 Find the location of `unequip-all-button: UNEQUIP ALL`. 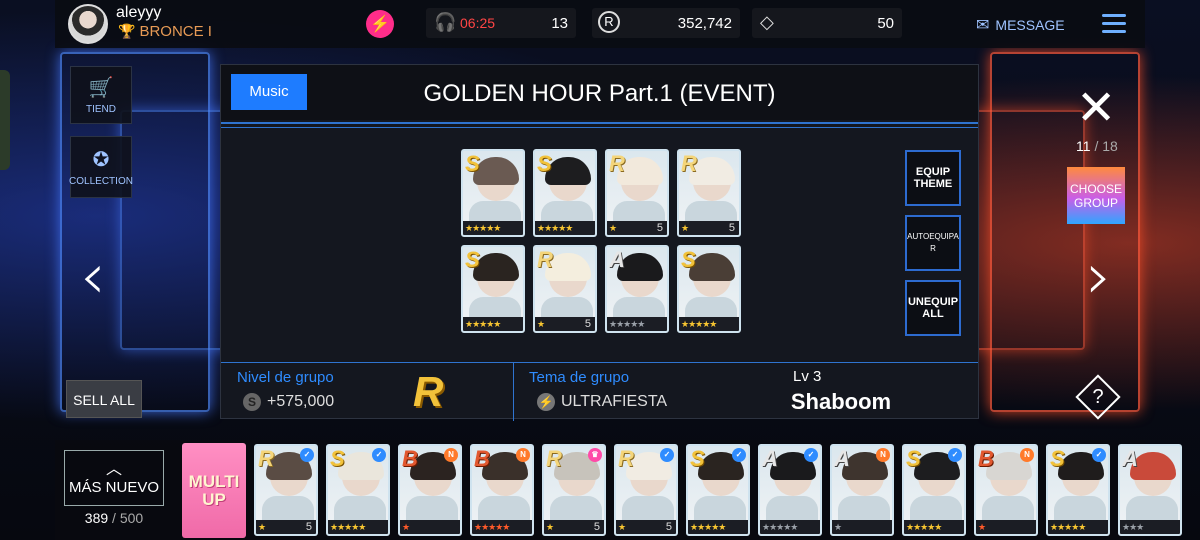

unequip-all-button: UNEQUIP ALL is located at coordinates (933, 308).